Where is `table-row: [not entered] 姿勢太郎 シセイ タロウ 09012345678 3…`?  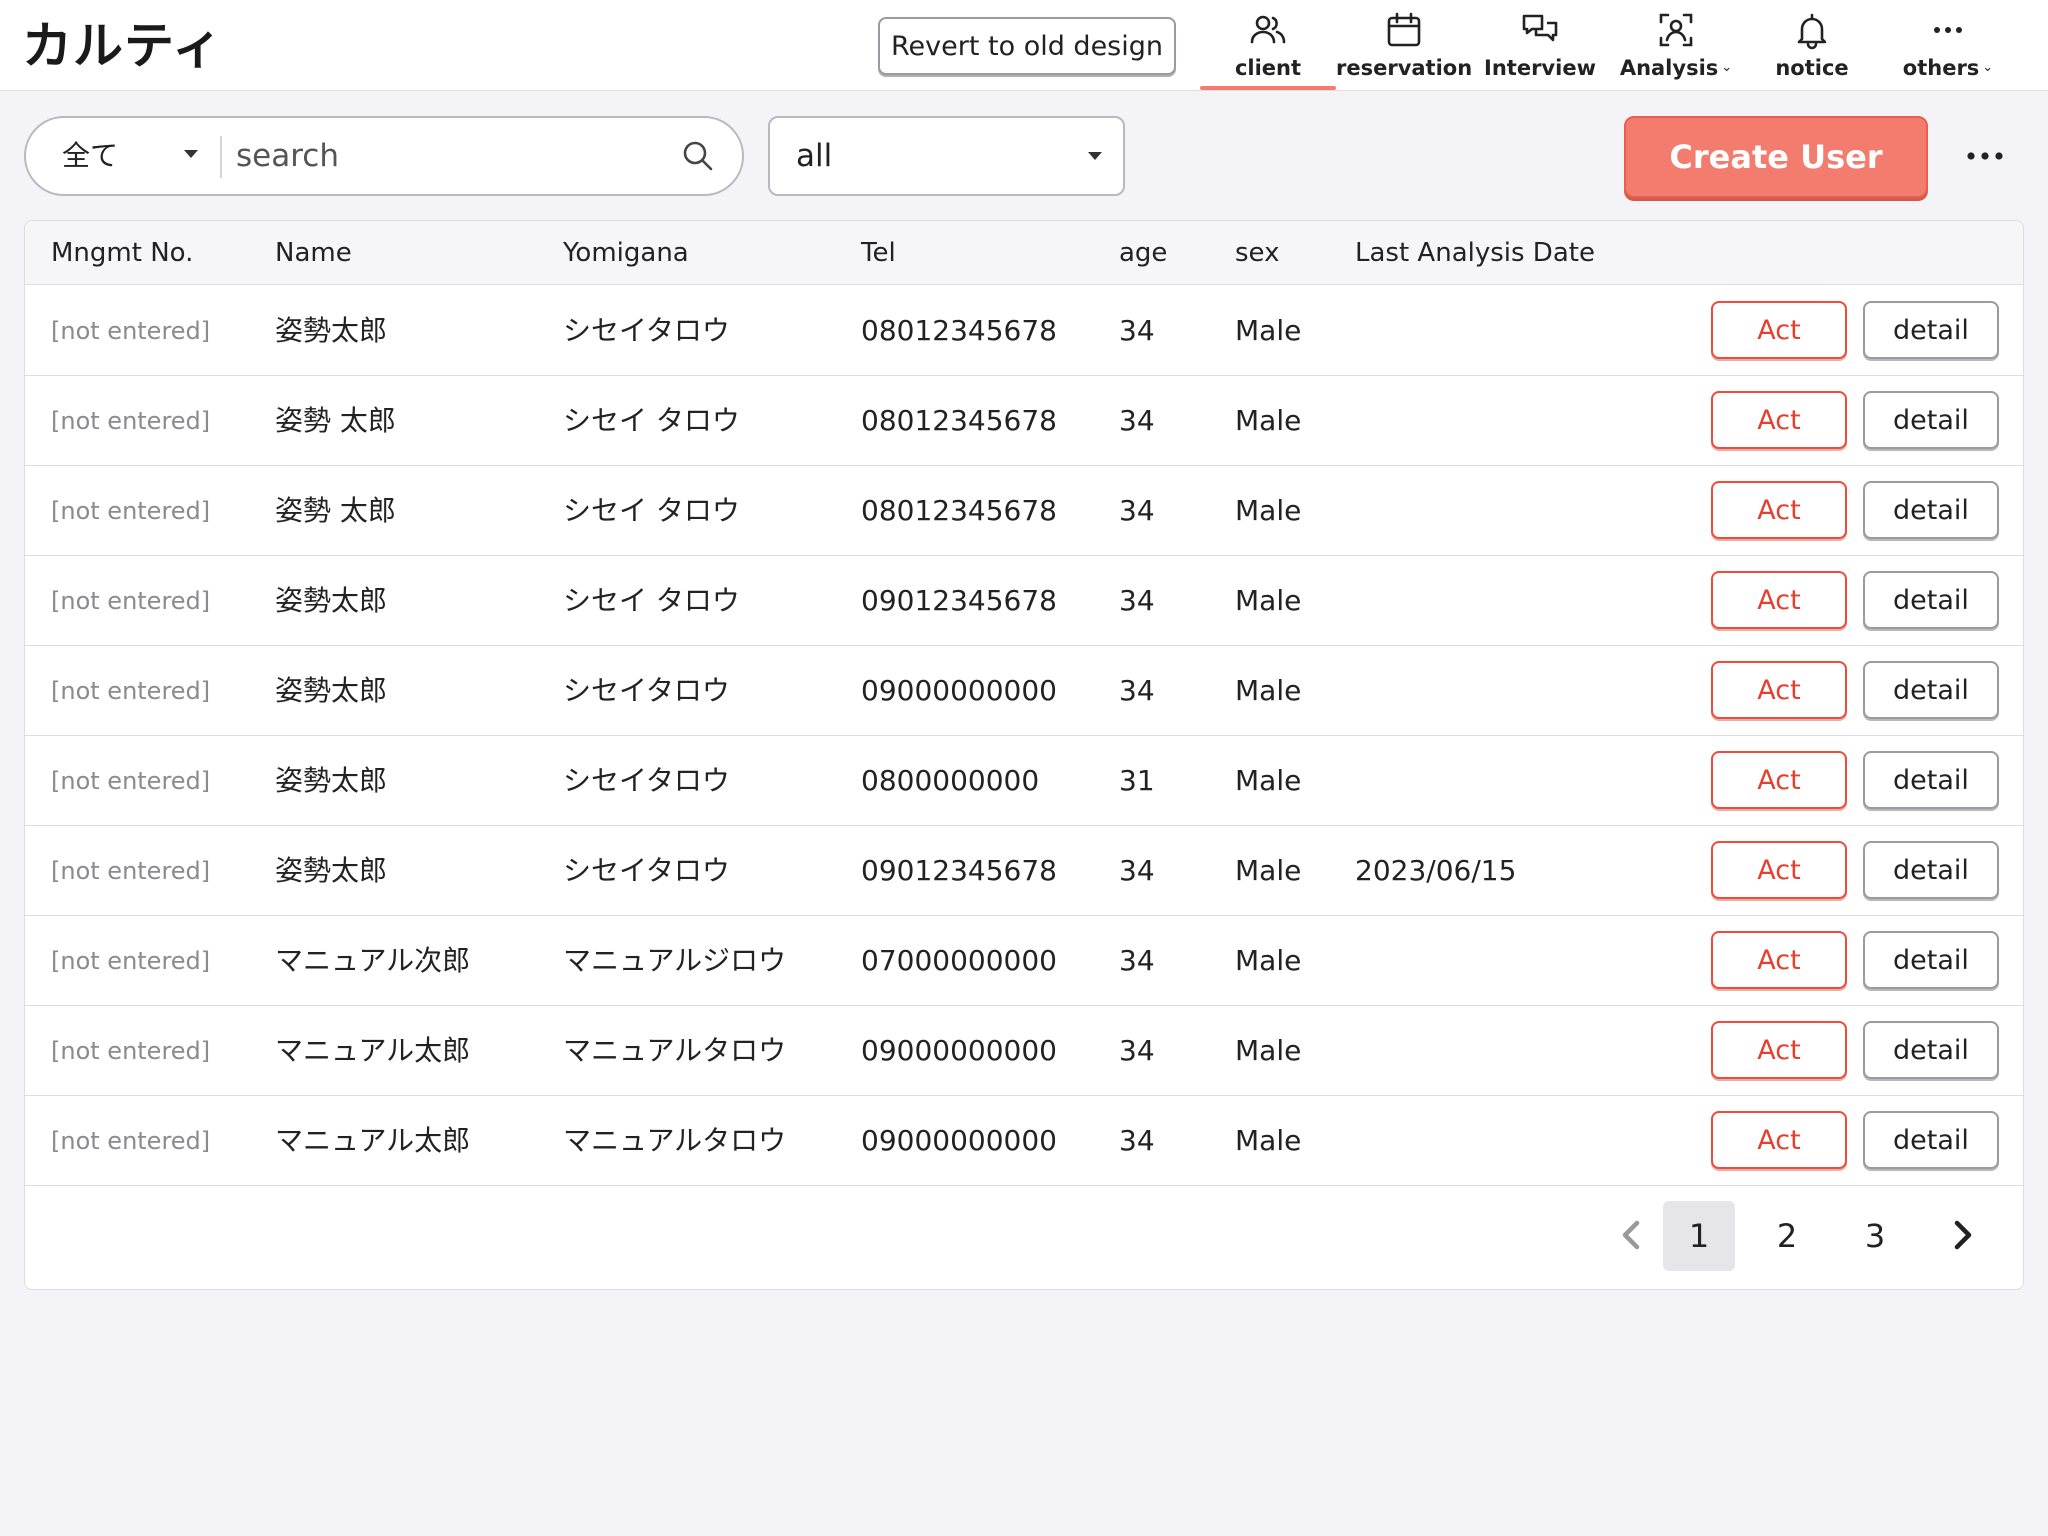 table-row: [not entered] 姿勢太郎 シセイ タロウ 09012345678 3… is located at coordinates (1024, 601).